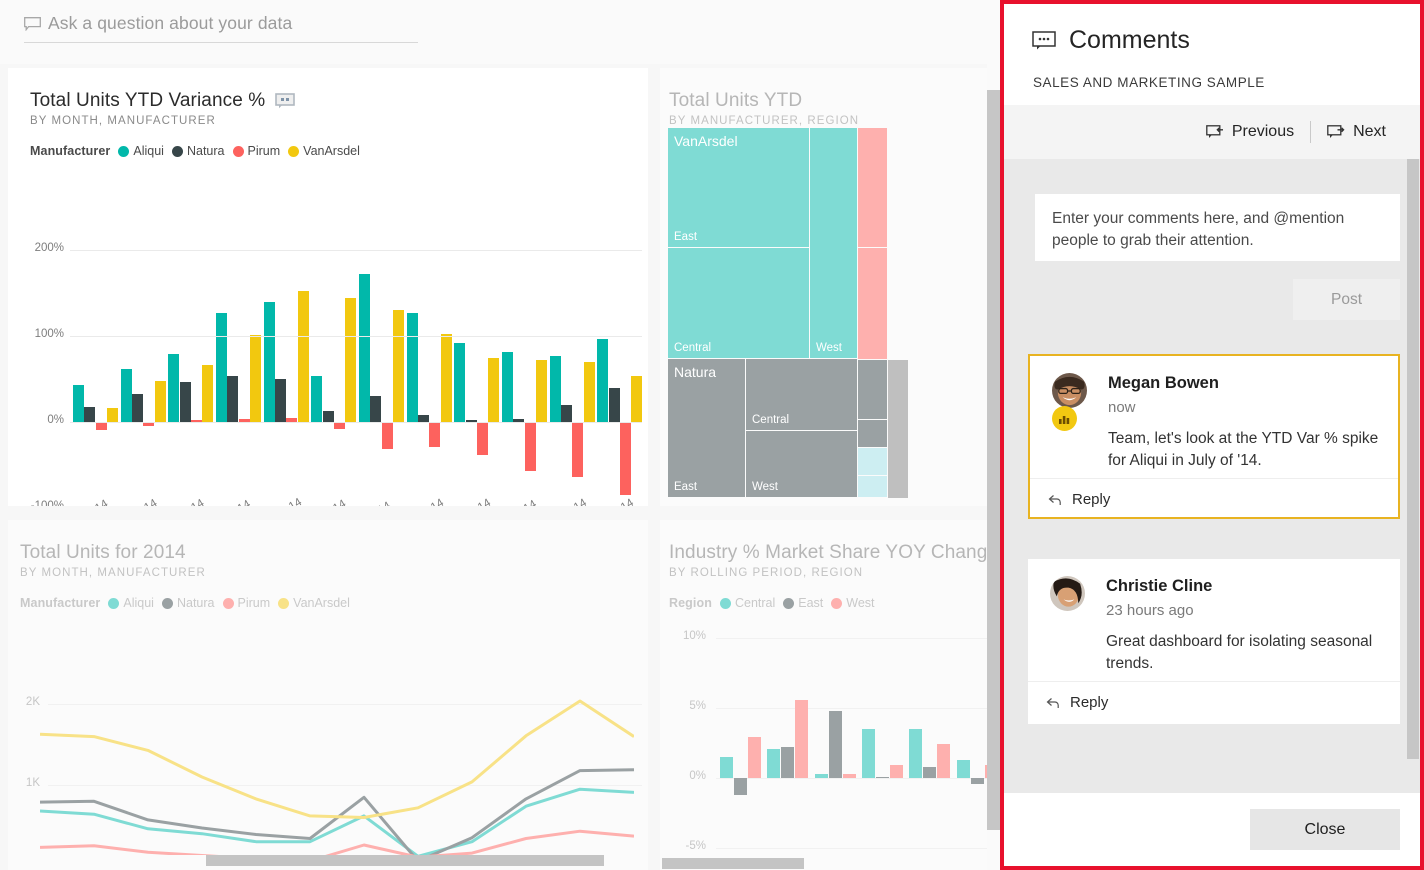  Describe the element at coordinates (1214, 702) in the screenshot. I see `comment-reply-row: Reply` at that location.